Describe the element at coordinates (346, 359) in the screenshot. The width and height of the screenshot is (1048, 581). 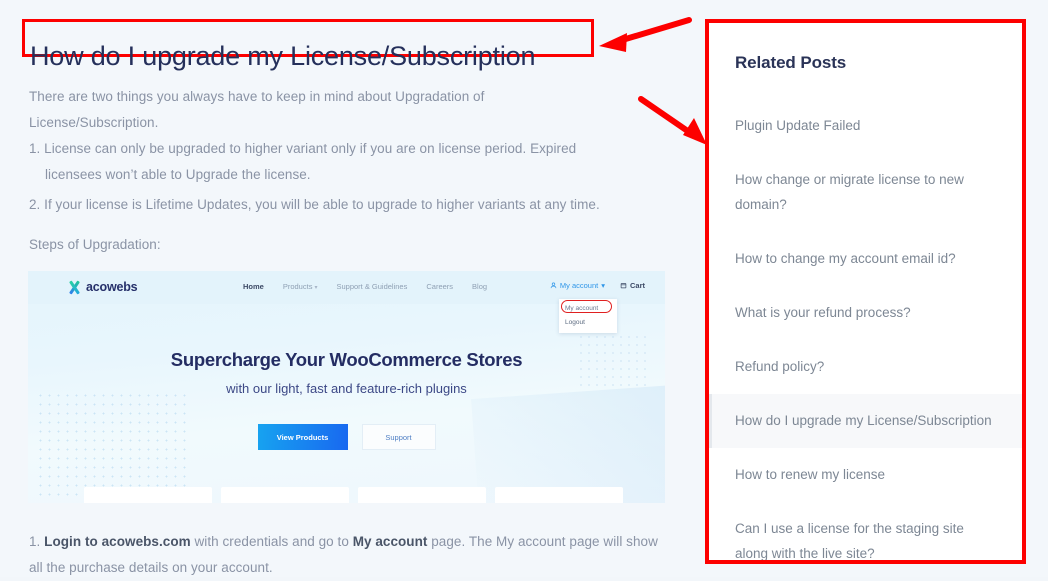
I see `hero-title: Supercharge Your WooCommerce Stores` at that location.